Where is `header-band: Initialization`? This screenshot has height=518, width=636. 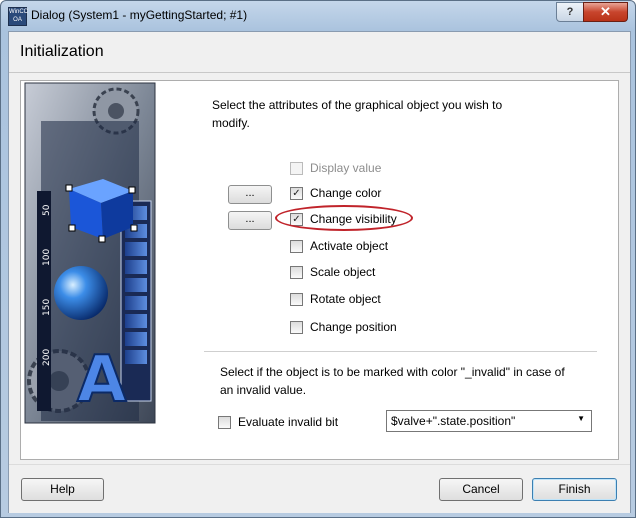
header-band: Initialization is located at coordinates (319, 52).